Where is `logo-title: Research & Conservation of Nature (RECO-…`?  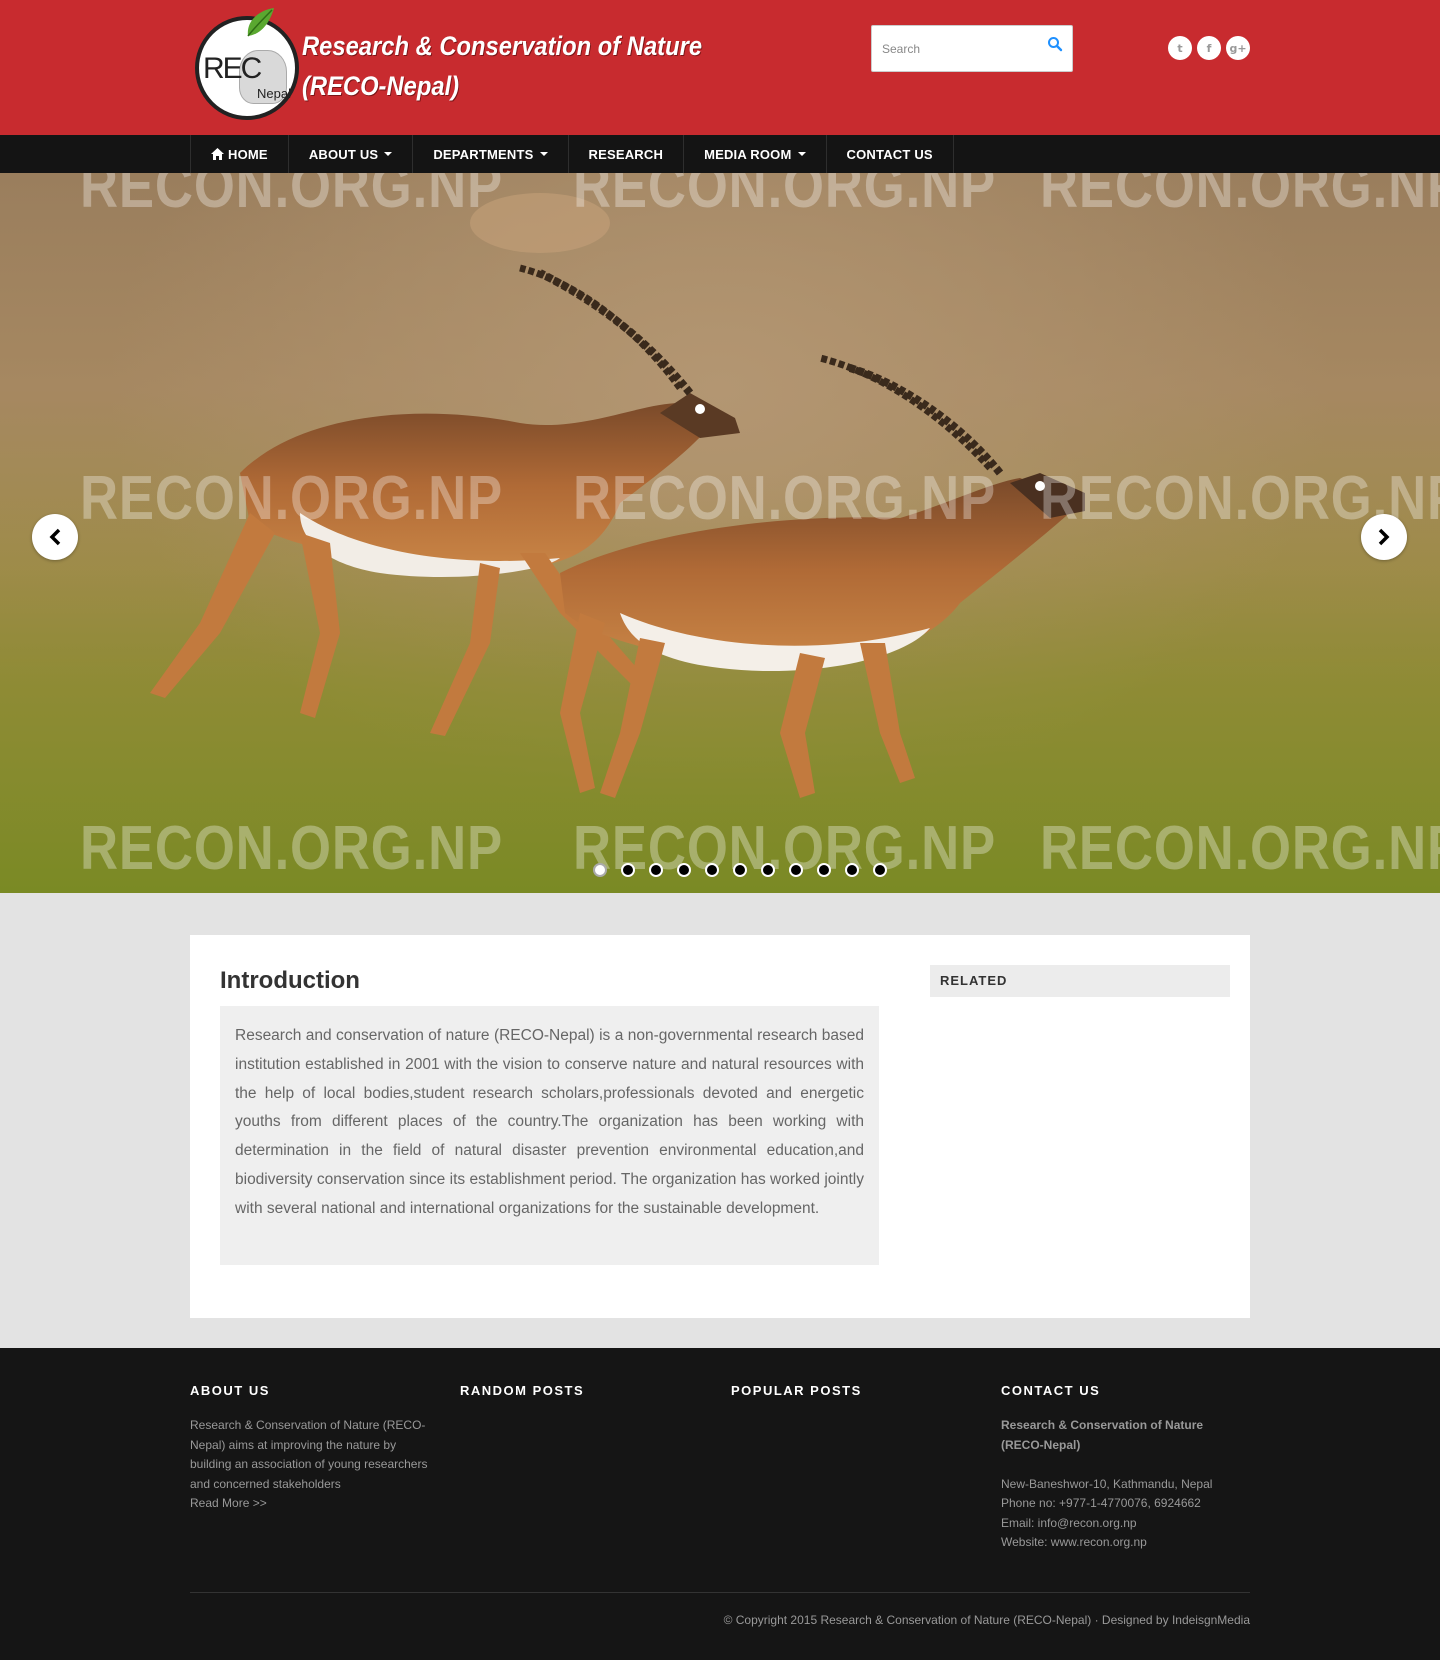 logo-title: Research & Conservation of Nature (RECO-… is located at coordinates (529, 66).